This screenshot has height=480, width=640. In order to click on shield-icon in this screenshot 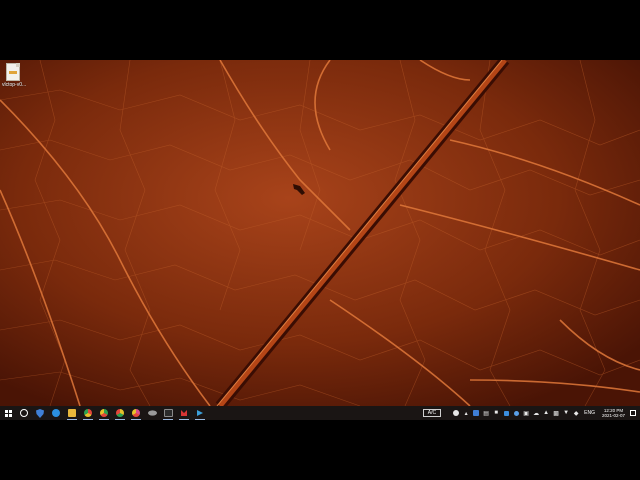, I will do `click(40, 413)`.